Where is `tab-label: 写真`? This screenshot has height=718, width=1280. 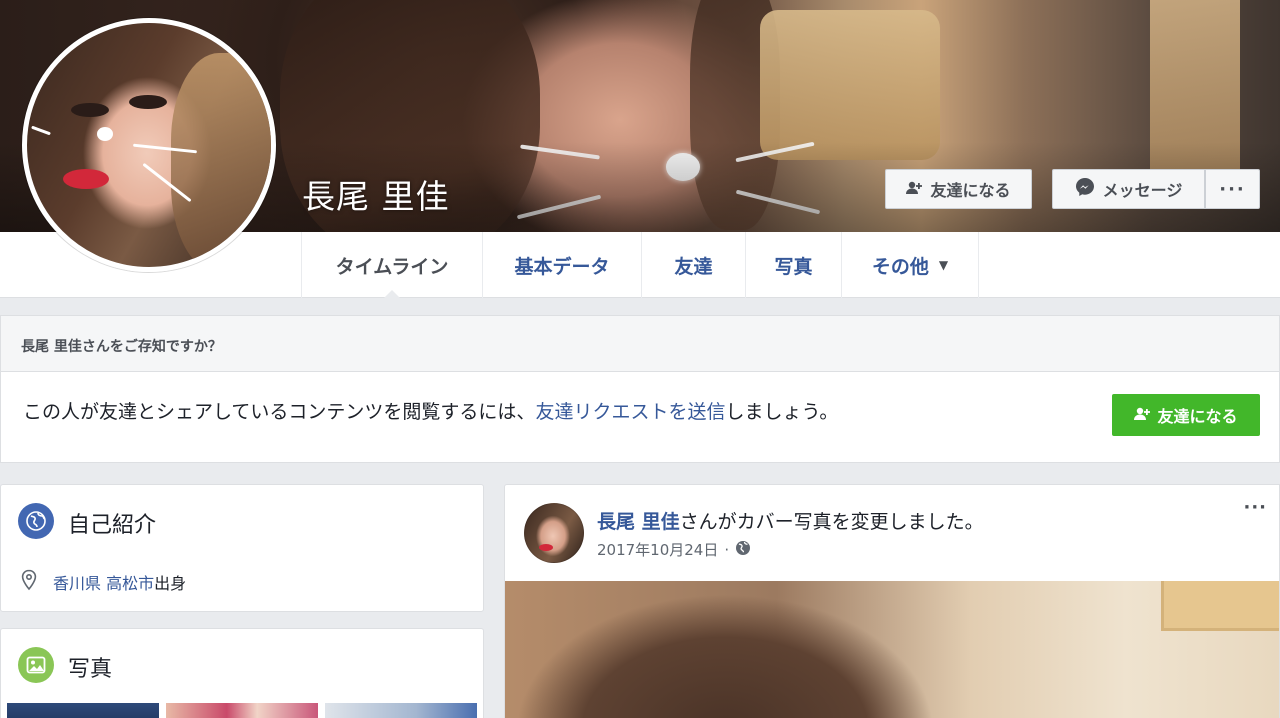 tab-label: 写真 is located at coordinates (793, 266).